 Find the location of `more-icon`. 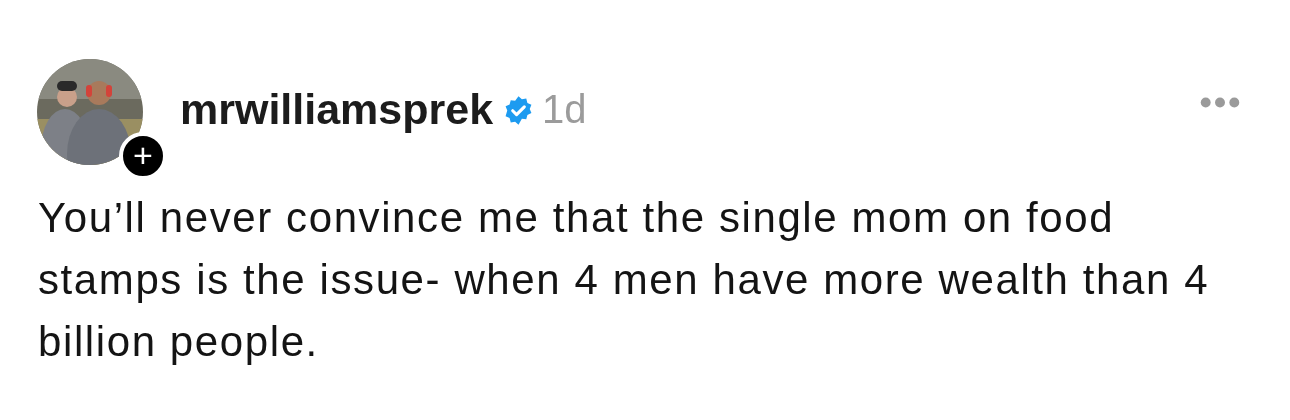

more-icon is located at coordinates (1220, 102).